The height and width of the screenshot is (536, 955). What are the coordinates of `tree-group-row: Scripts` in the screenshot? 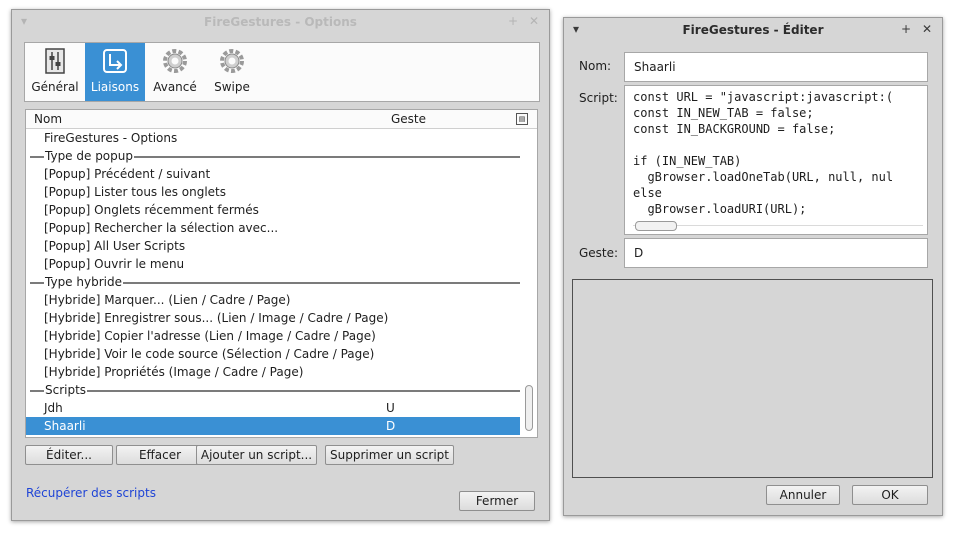 It's located at (273, 390).